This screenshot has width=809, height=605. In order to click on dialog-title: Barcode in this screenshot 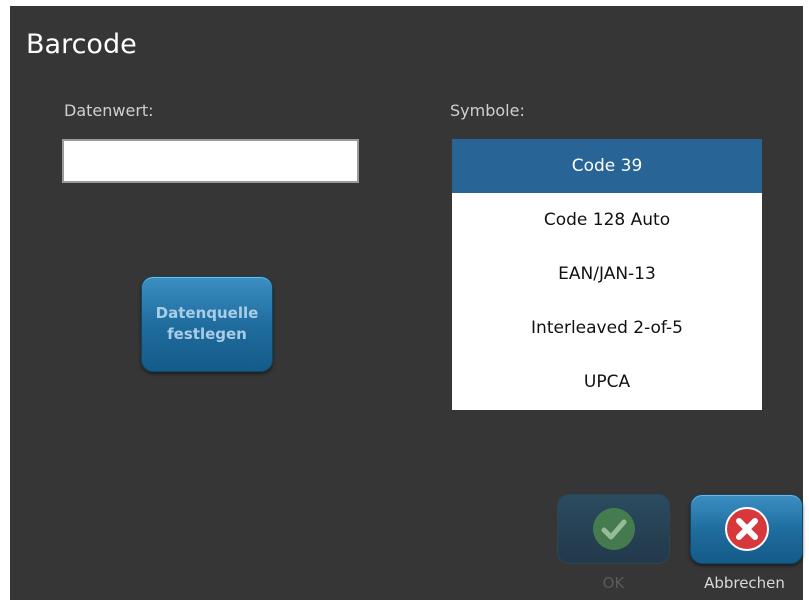, I will do `click(81, 44)`.